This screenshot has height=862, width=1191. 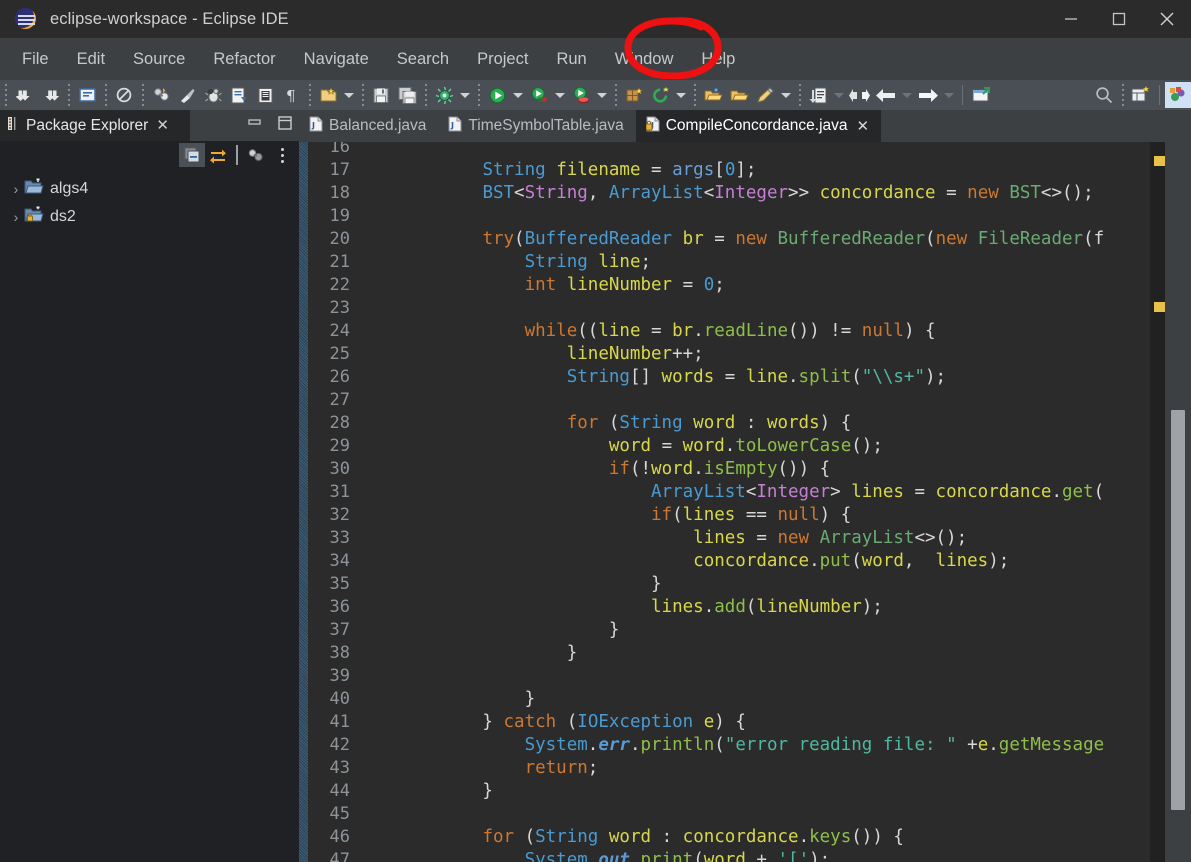 I want to click on code-line: return;, so click(x=763, y=768).